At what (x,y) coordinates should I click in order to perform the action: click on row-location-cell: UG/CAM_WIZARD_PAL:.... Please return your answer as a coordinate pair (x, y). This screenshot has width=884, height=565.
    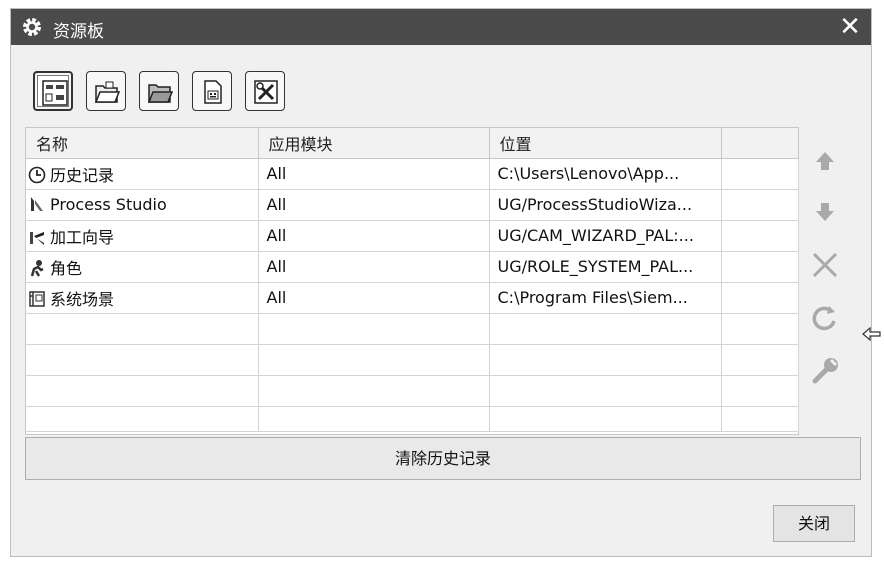
    Looking at the image, I should click on (605, 236).